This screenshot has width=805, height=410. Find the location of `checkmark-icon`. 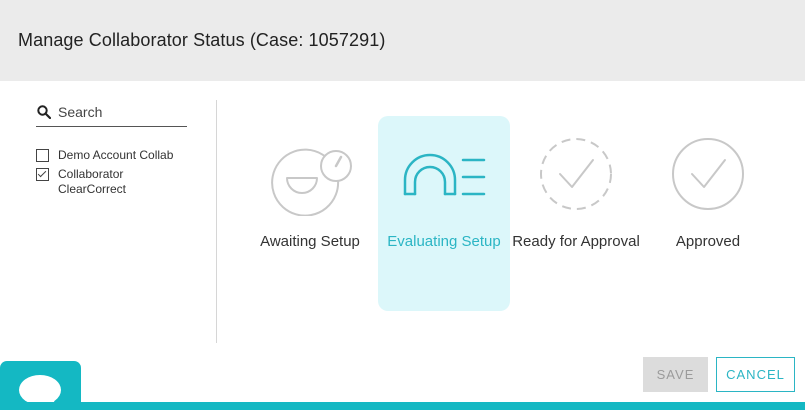

checkmark-icon is located at coordinates (42, 173).